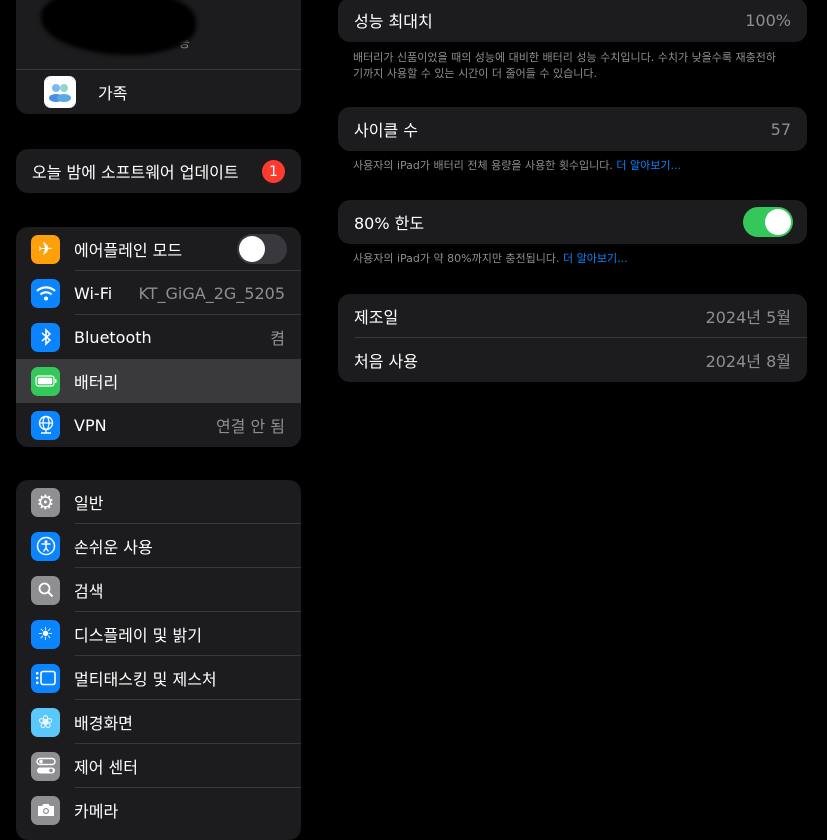  What do you see at coordinates (572, 129) in the screenshot?
I see `cycle-count-card: 사이클 수 57` at bounding box center [572, 129].